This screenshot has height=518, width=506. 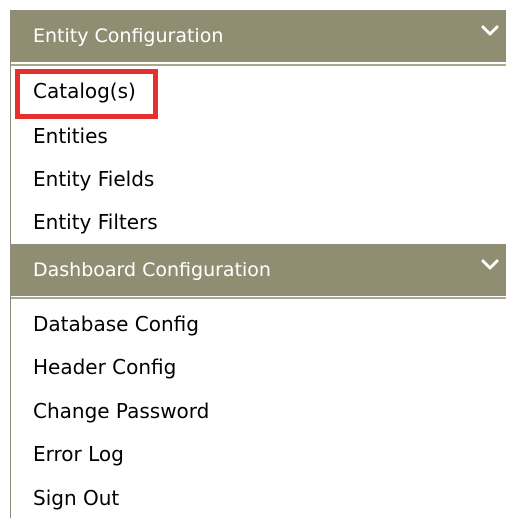 What do you see at coordinates (121, 411) in the screenshot?
I see `menu-item-change-password: Change Password` at bounding box center [121, 411].